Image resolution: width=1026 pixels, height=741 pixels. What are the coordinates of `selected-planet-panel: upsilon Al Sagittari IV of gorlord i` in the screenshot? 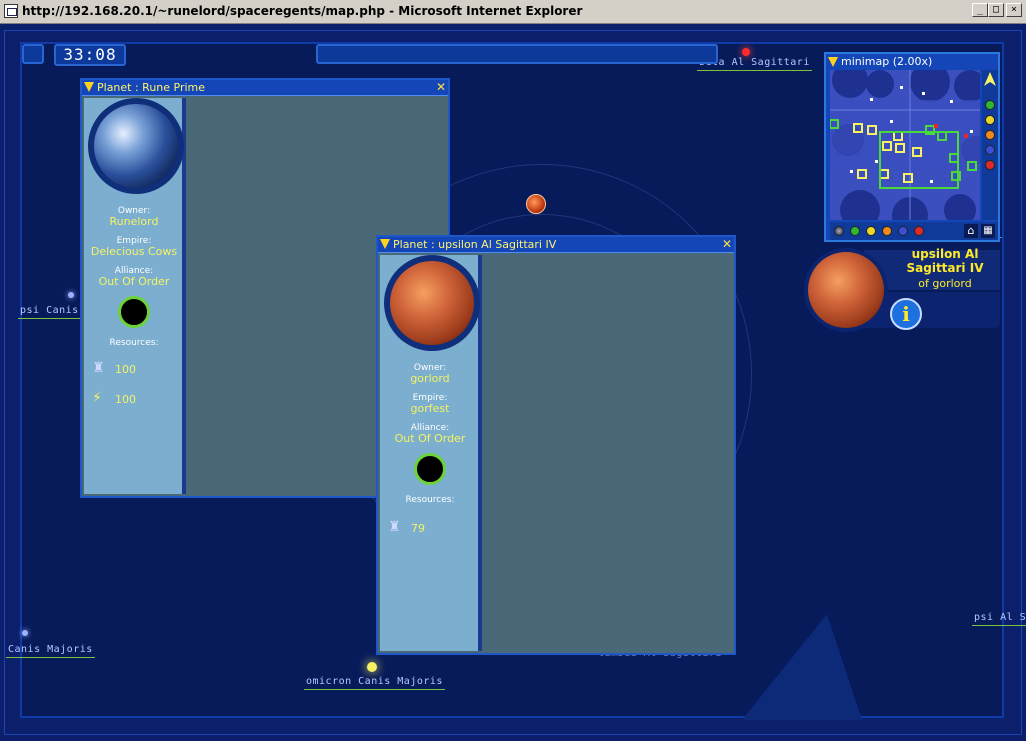 It's located at (902, 289).